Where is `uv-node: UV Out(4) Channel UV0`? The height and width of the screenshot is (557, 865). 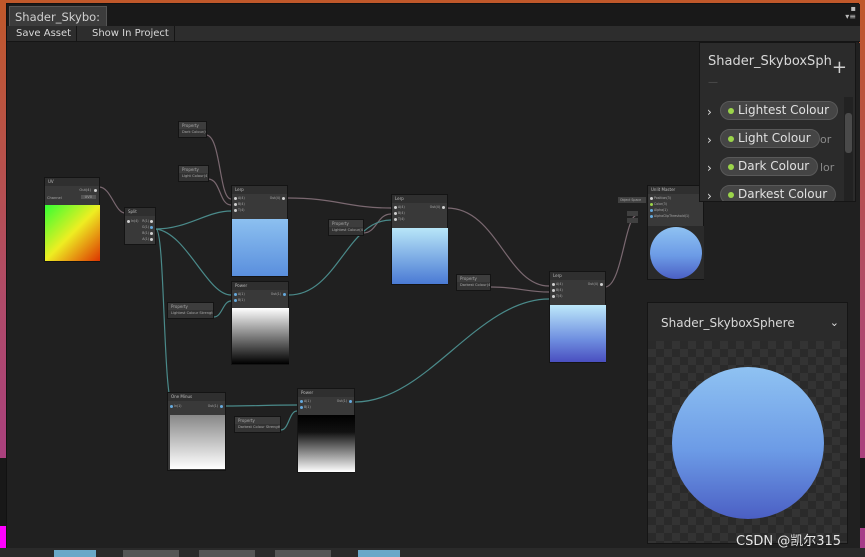 uv-node: UV Out(4) Channel UV0 is located at coordinates (72, 219).